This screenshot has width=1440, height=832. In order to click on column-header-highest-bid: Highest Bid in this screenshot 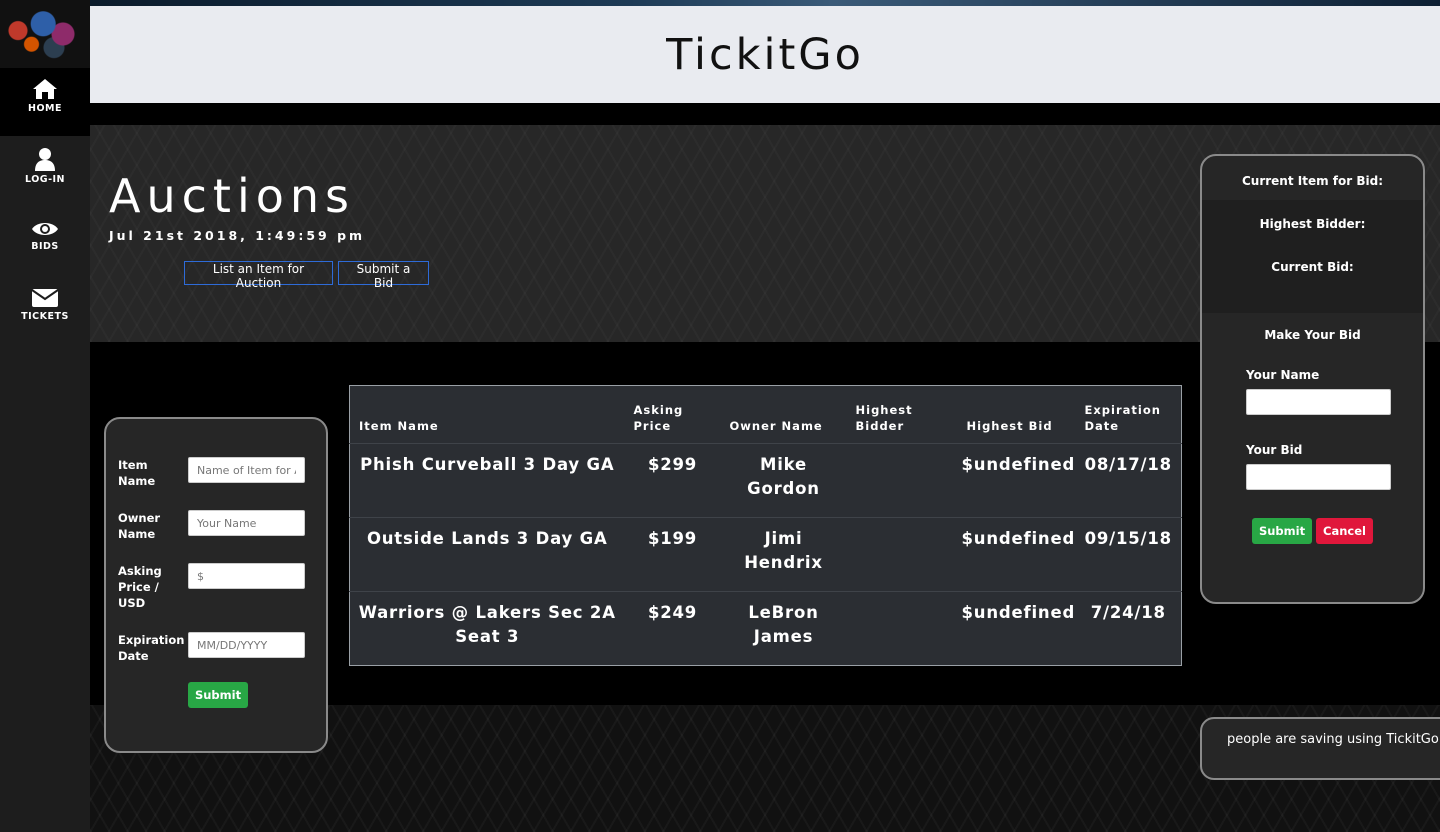, I will do `click(1016, 414)`.